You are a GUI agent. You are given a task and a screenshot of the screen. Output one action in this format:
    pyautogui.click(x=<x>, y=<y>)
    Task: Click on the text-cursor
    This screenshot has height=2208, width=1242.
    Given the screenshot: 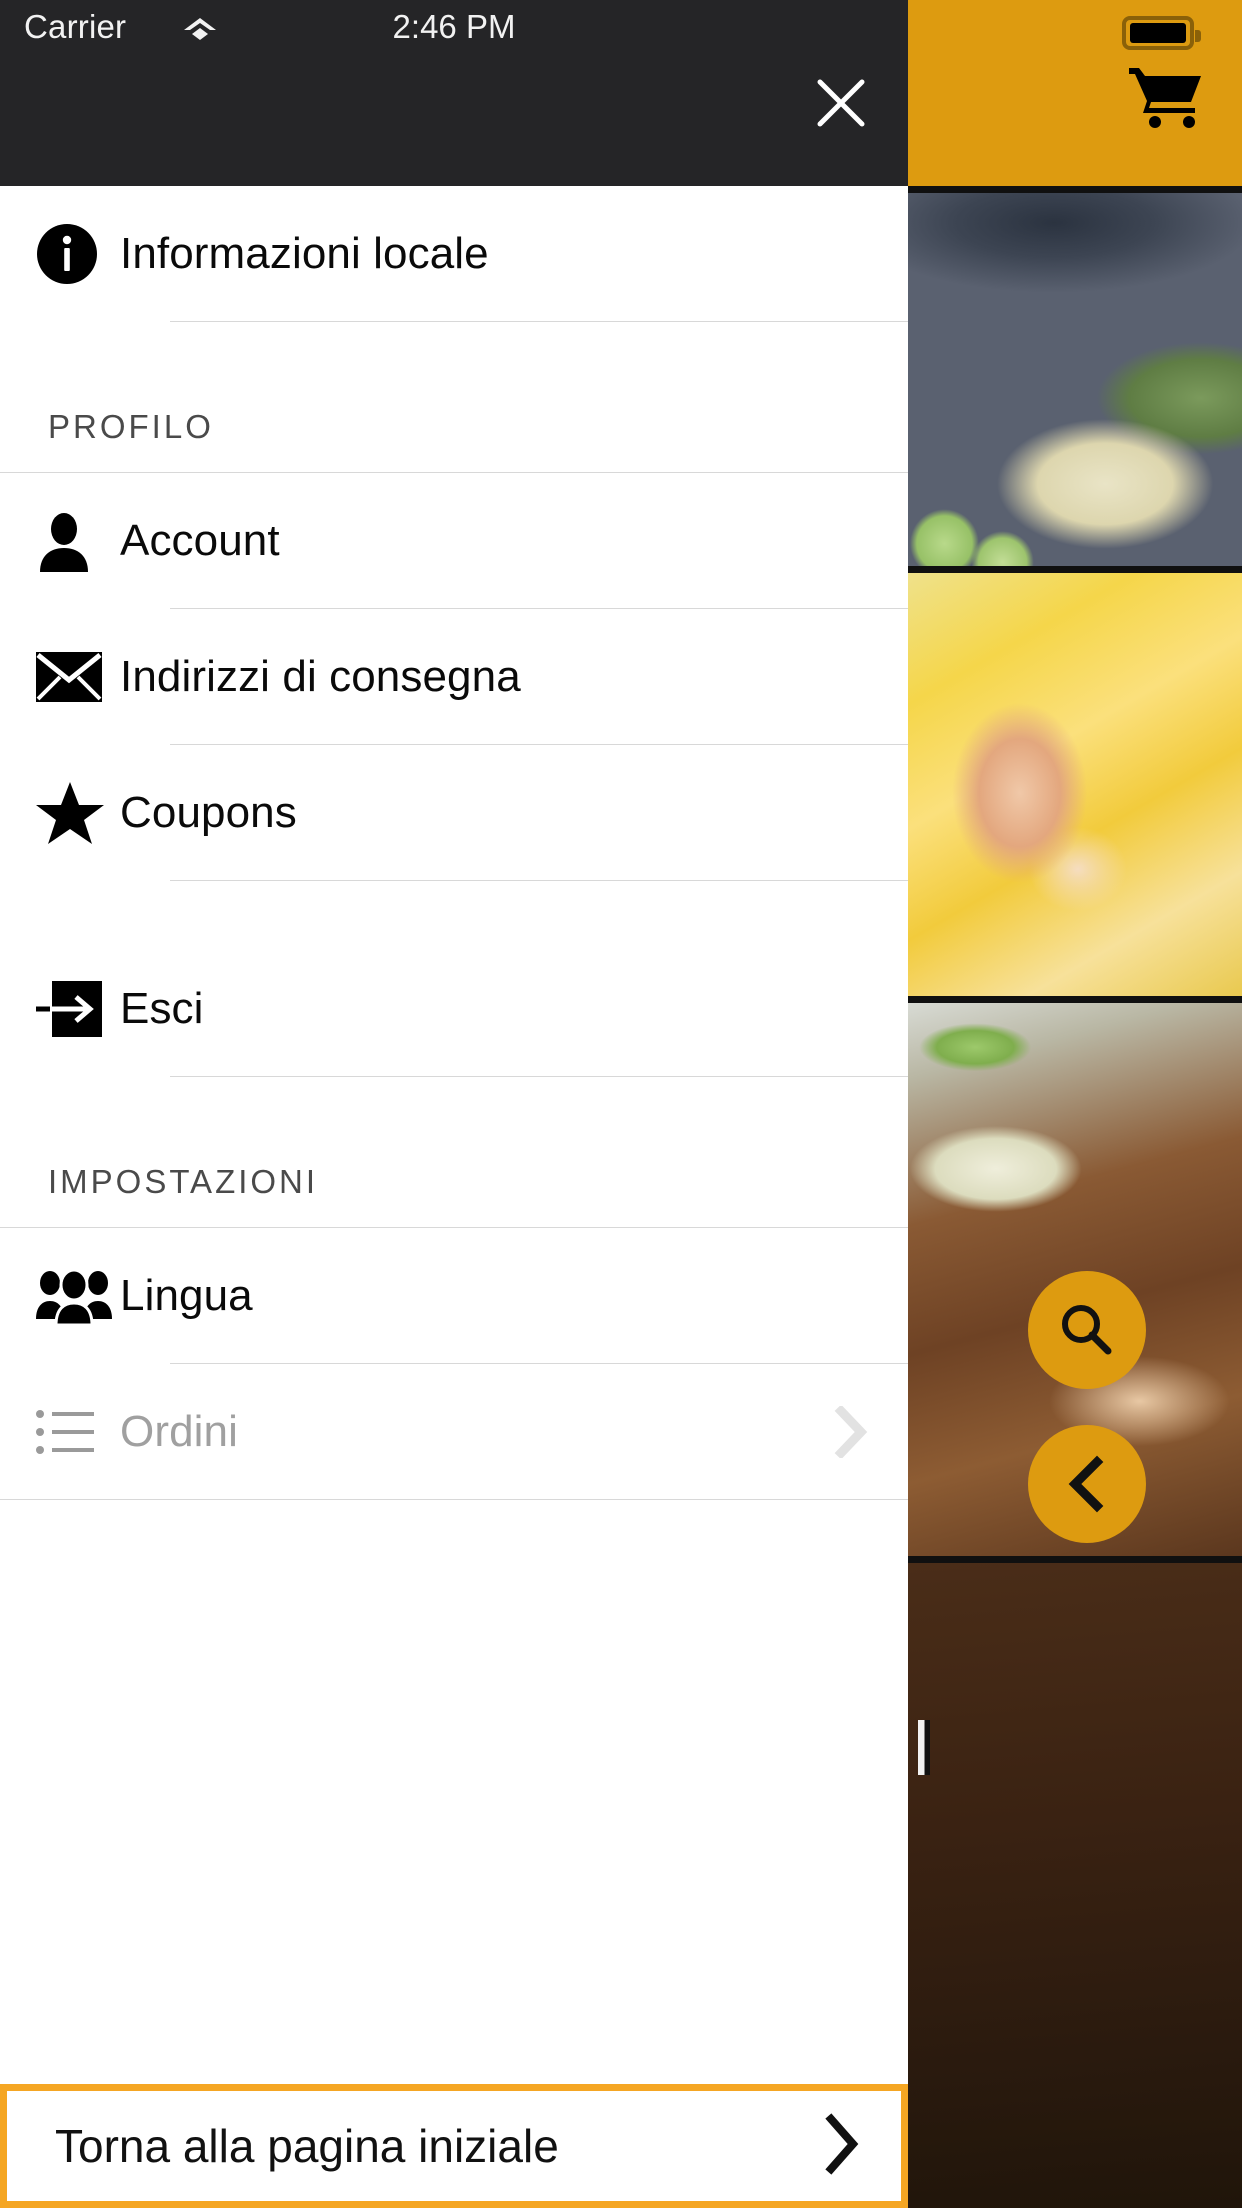 What is the action you would take?
    pyautogui.click(x=924, y=1747)
    